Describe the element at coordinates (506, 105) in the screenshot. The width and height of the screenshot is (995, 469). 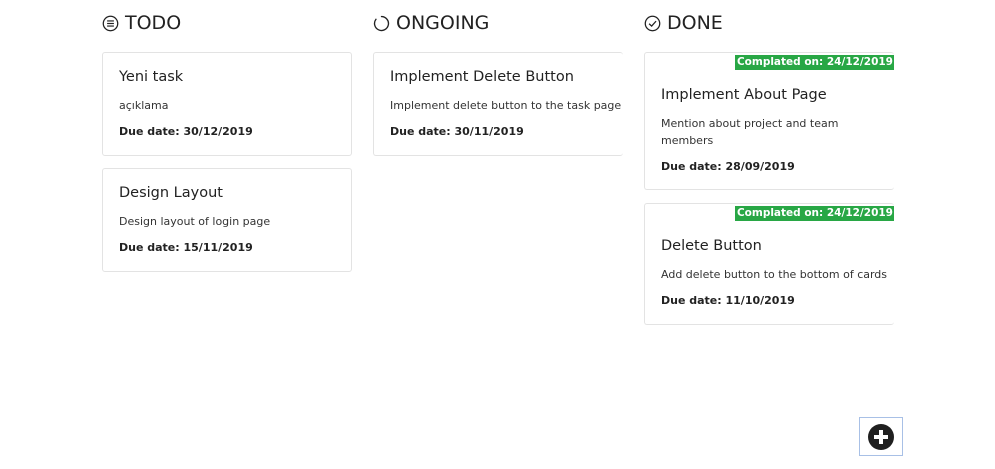
I see `task-description: Implement delete button to the task page` at that location.